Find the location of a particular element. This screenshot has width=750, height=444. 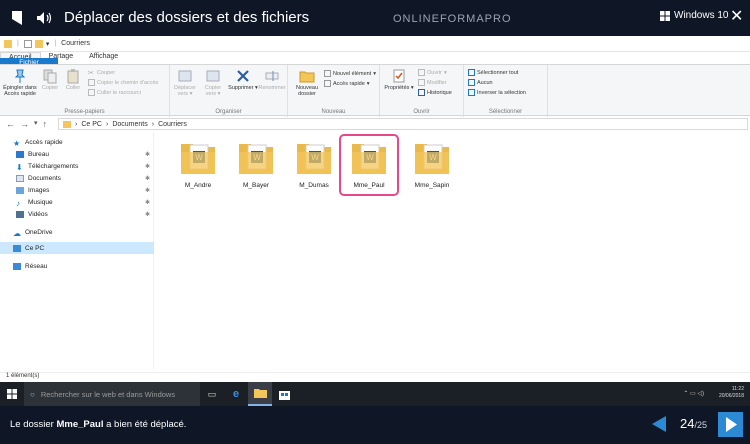

folder-taskbar-icon is located at coordinates (260, 393).